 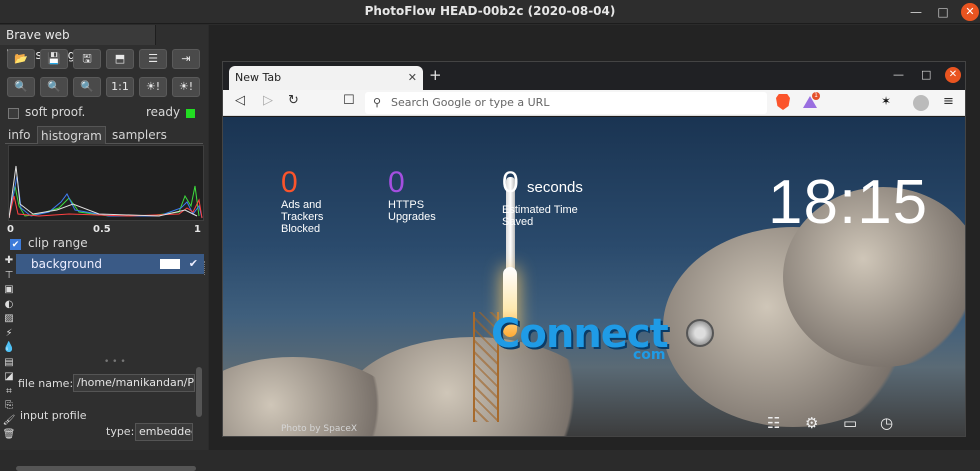 I want to click on save-button: 💾, so click(x=54, y=59).